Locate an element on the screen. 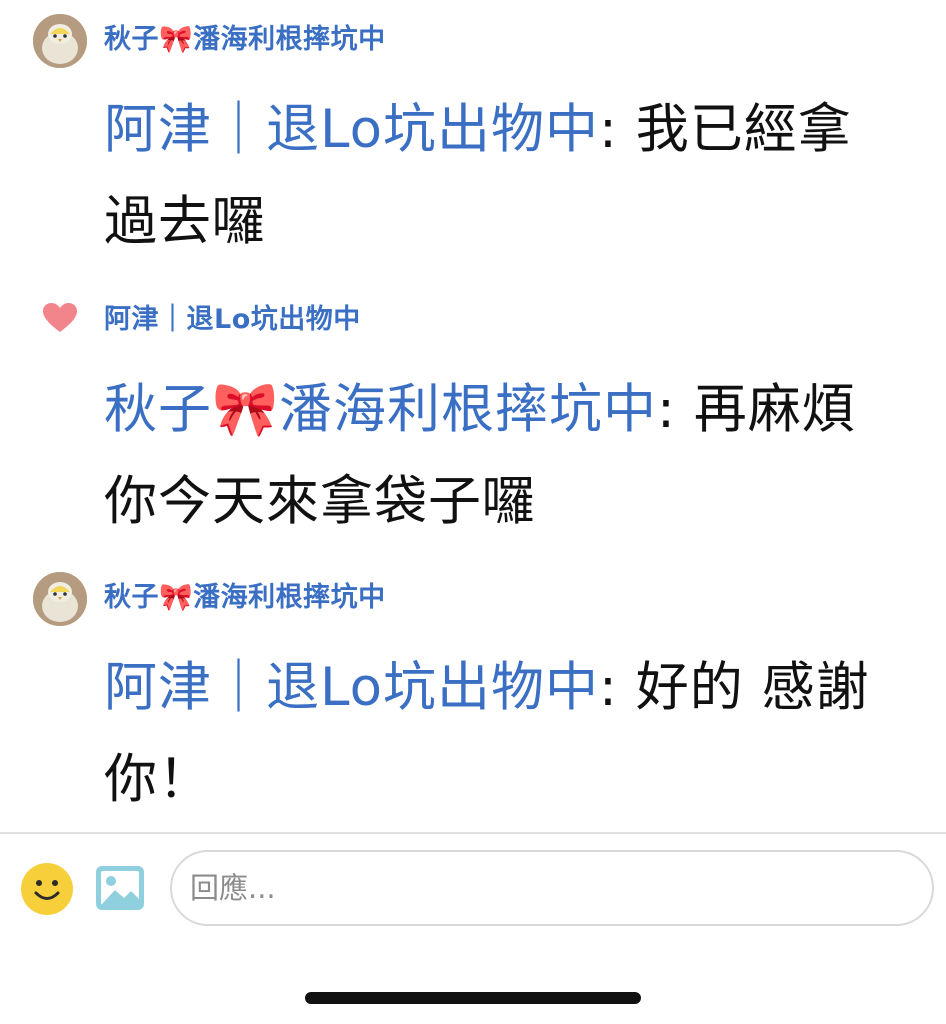  heart-icon is located at coordinates (60, 318).